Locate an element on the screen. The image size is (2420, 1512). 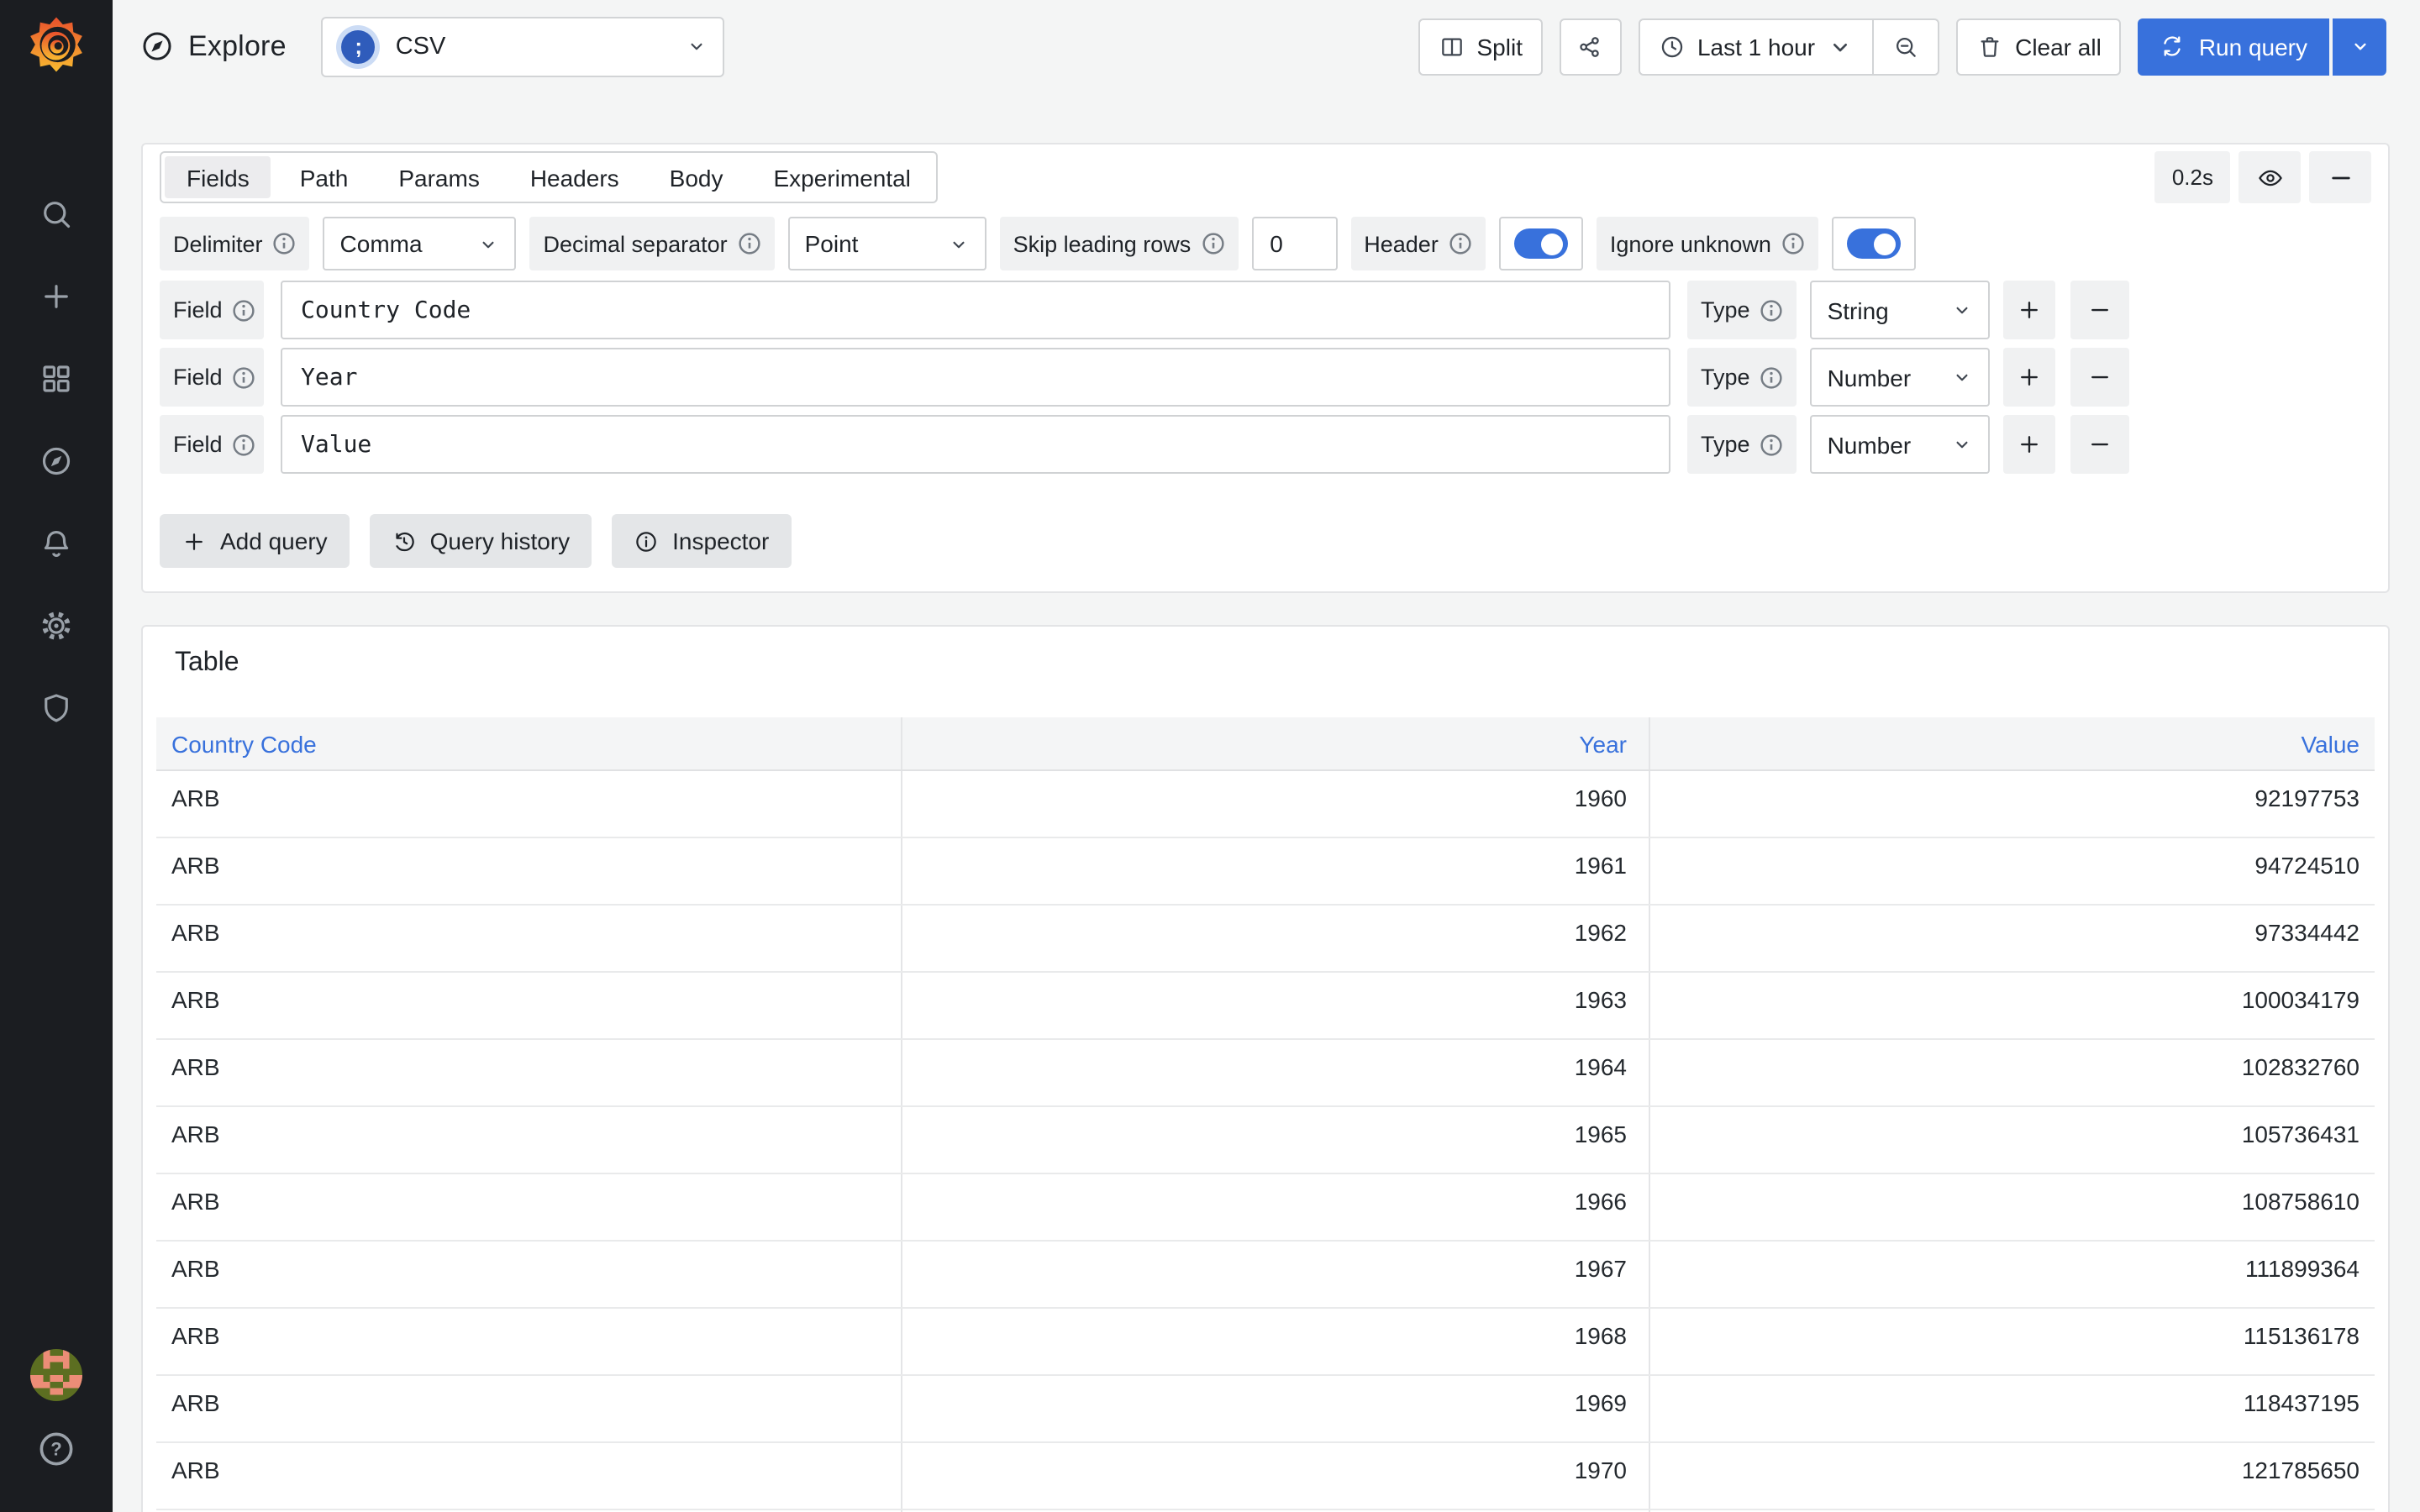
collapse-query-button is located at coordinates (2340, 177).